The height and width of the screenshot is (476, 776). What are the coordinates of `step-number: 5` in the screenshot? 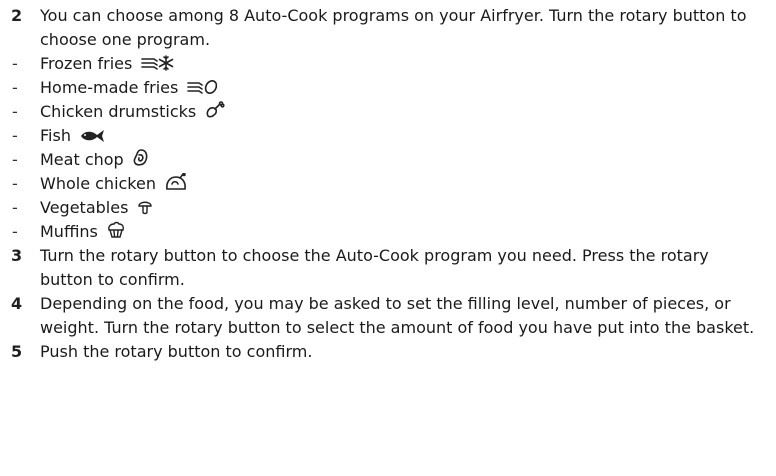 It's located at (17, 351).